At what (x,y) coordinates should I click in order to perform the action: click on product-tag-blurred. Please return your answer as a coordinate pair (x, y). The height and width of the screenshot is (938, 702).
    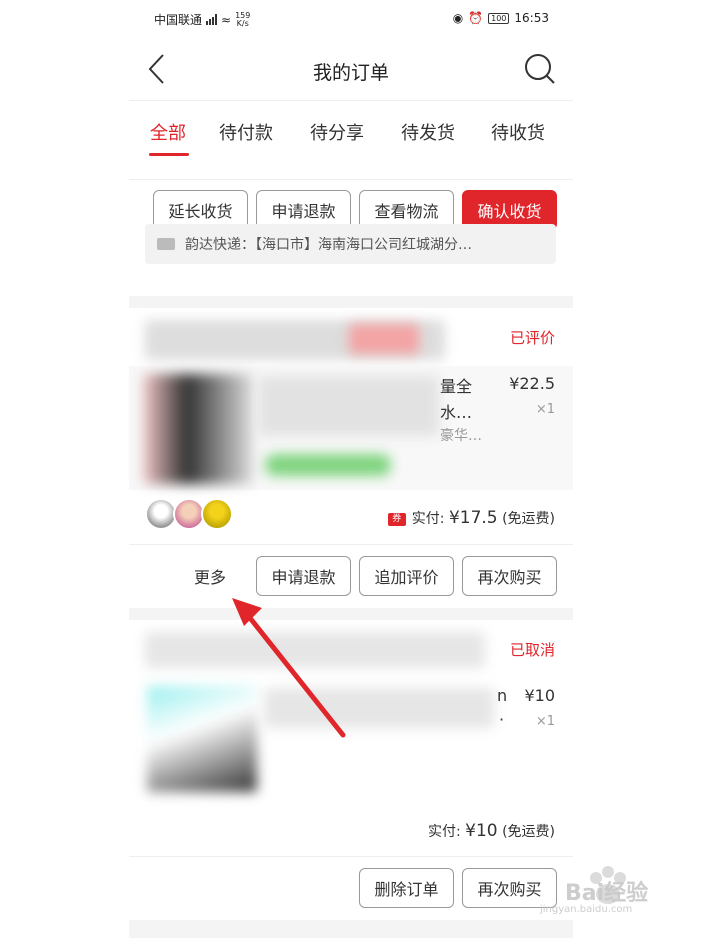
    Looking at the image, I should click on (328, 465).